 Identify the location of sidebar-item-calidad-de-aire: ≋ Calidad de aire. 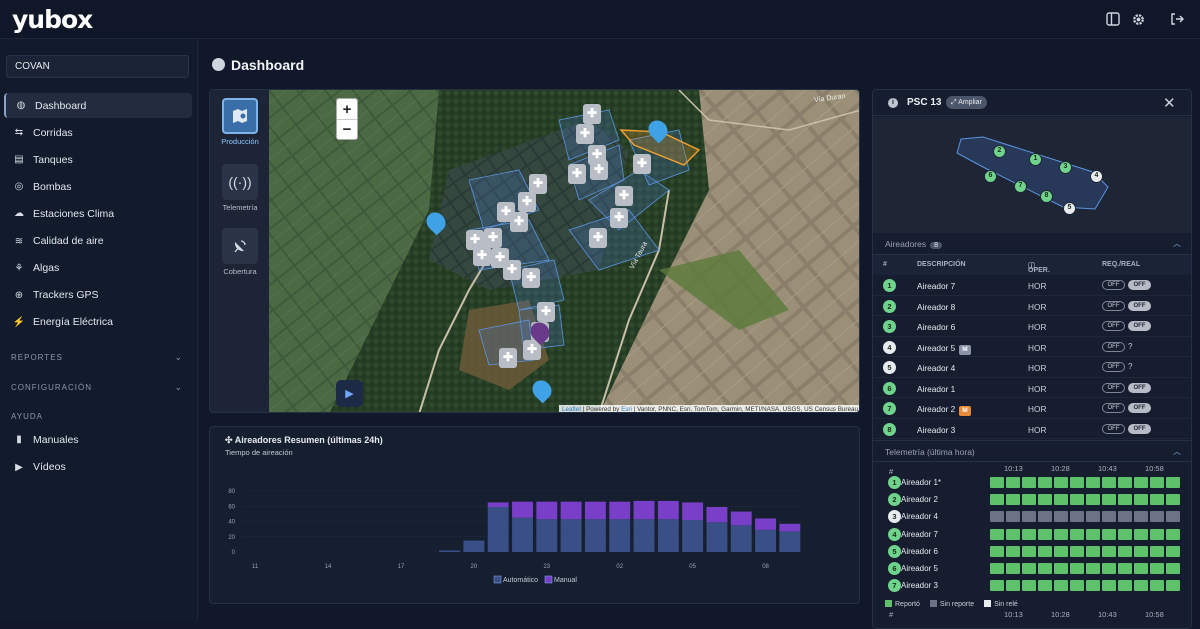
(98, 241).